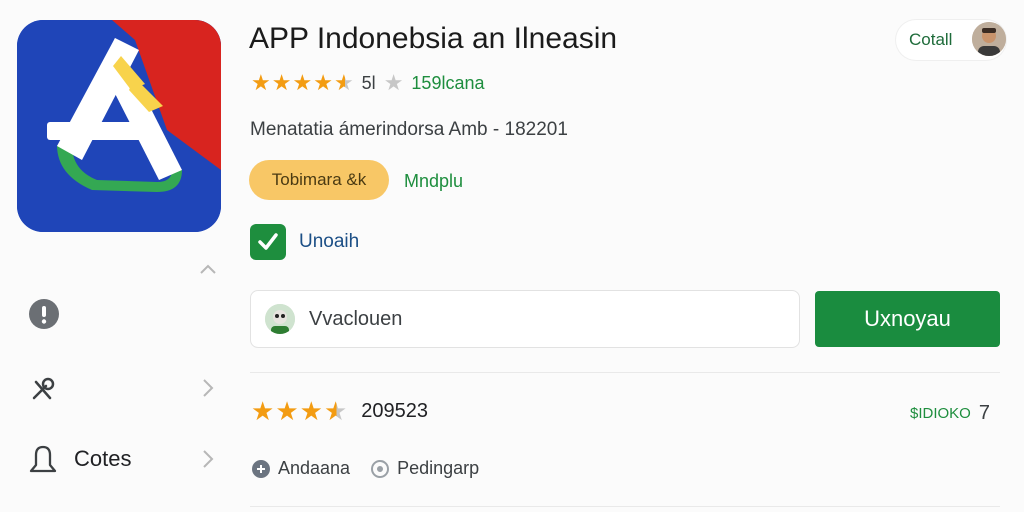  Describe the element at coordinates (43, 459) in the screenshot. I see `bell-icon` at that location.